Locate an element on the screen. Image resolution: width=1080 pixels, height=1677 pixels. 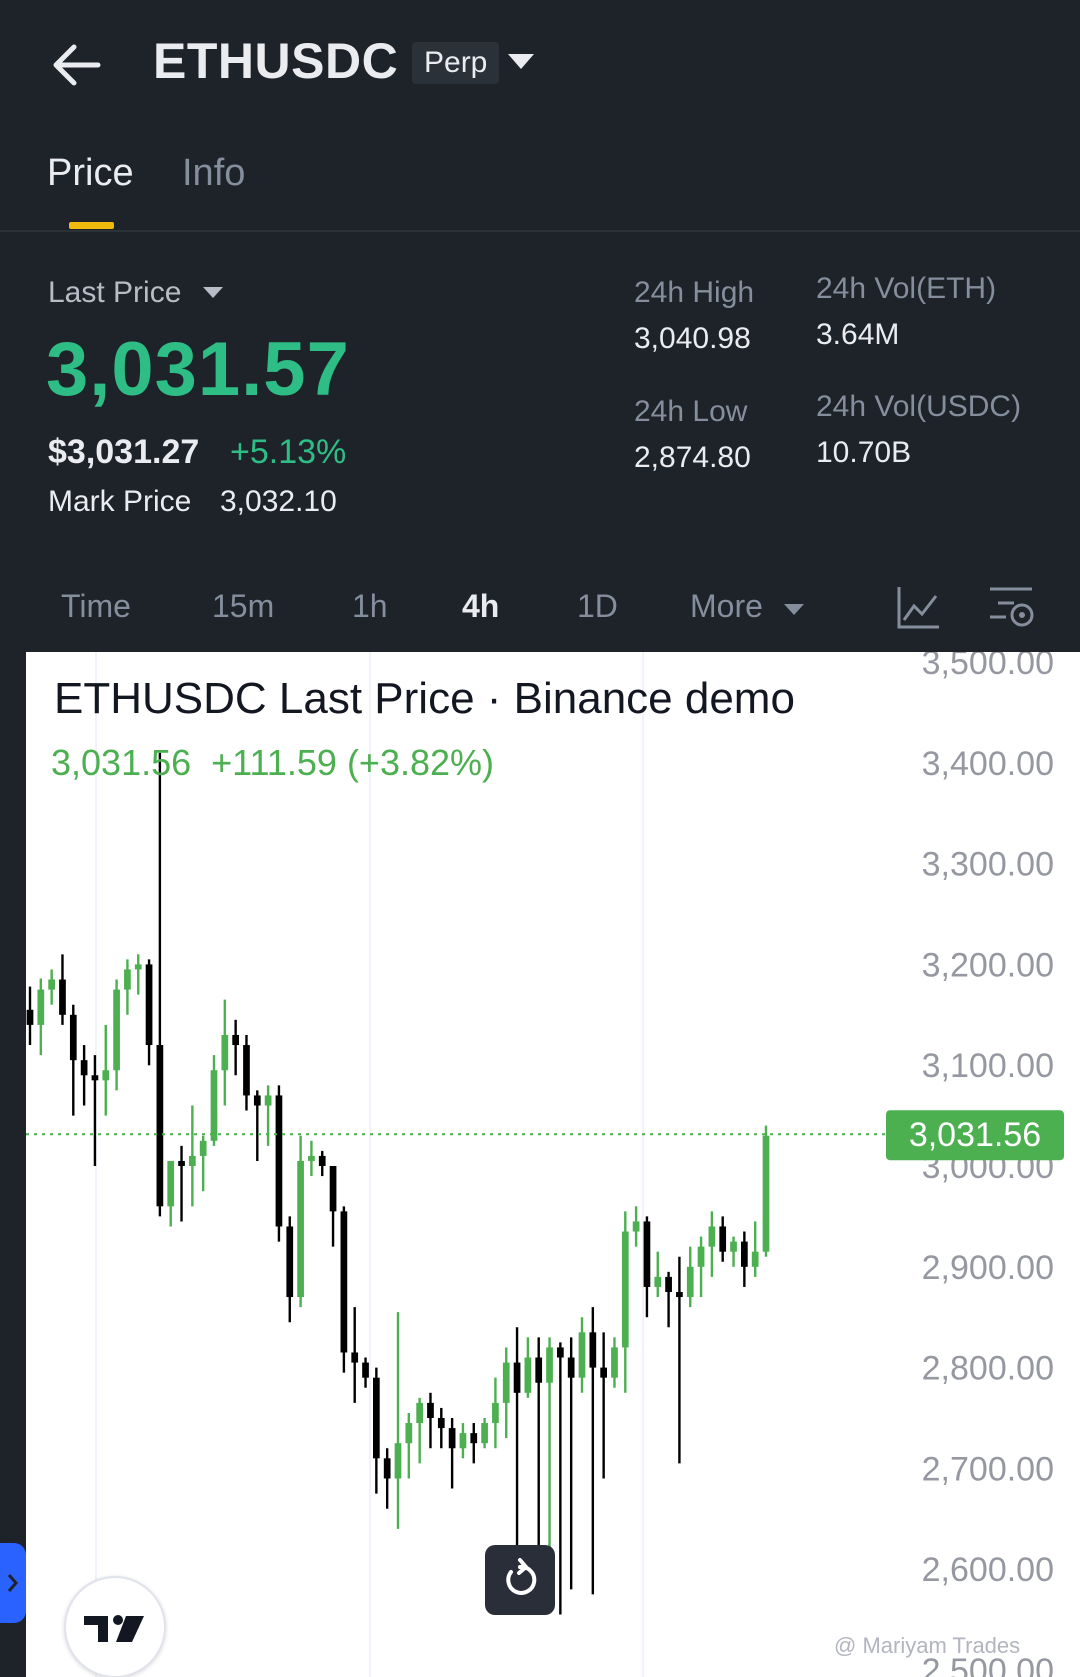
y-tick-label: 3,100.00 is located at coordinates (988, 1066).